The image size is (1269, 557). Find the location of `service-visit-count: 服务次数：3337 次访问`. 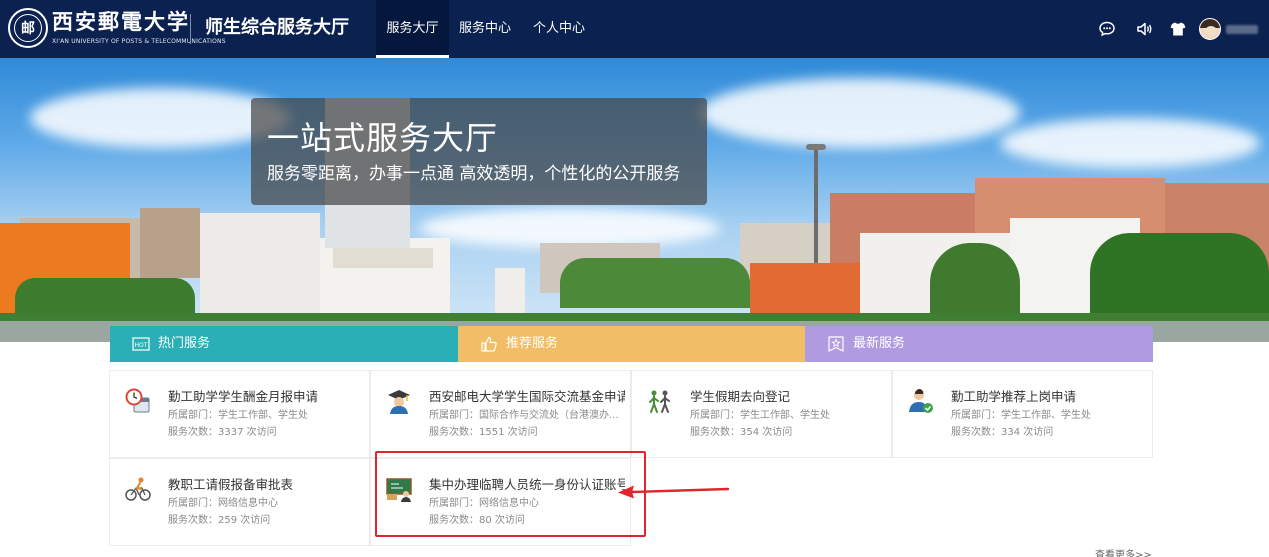

service-visit-count: 服务次数：3337 次访问 is located at coordinates (222, 432).